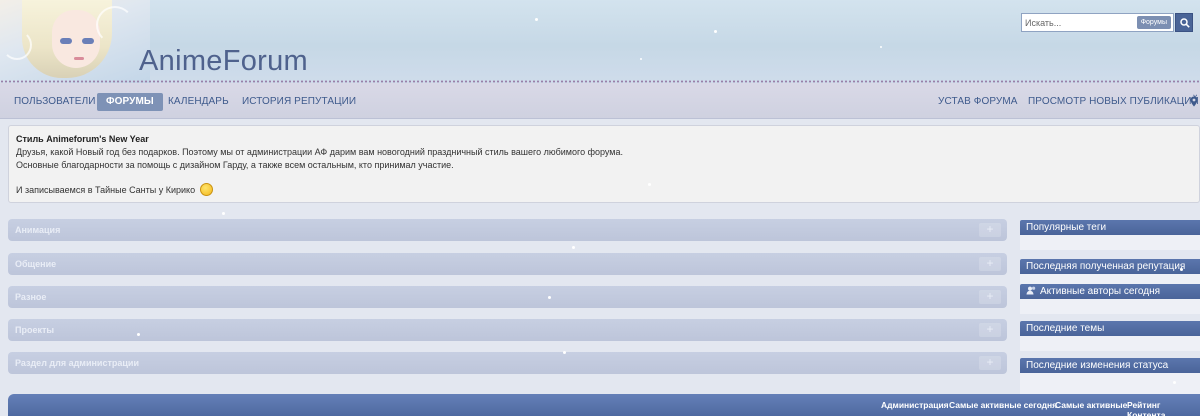 The width and height of the screenshot is (1200, 416). I want to click on forum-category: Разное +, so click(507, 297).